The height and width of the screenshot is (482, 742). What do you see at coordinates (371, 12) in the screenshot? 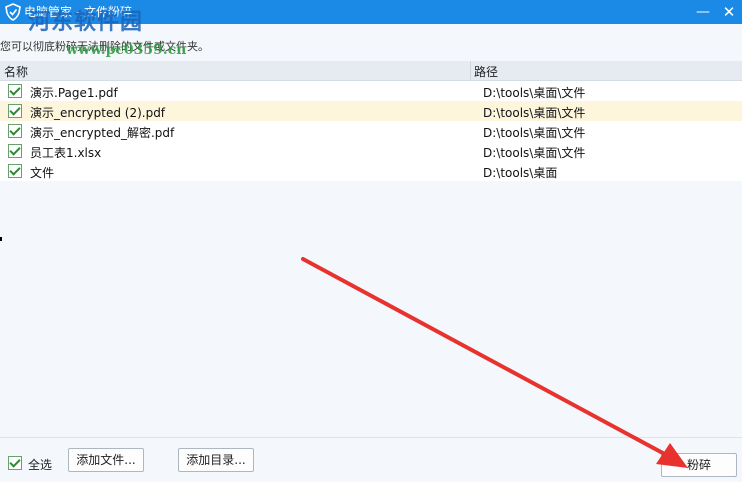
I see `title-bar: 电脑管家 - 文件粉碎 — ✕` at bounding box center [371, 12].